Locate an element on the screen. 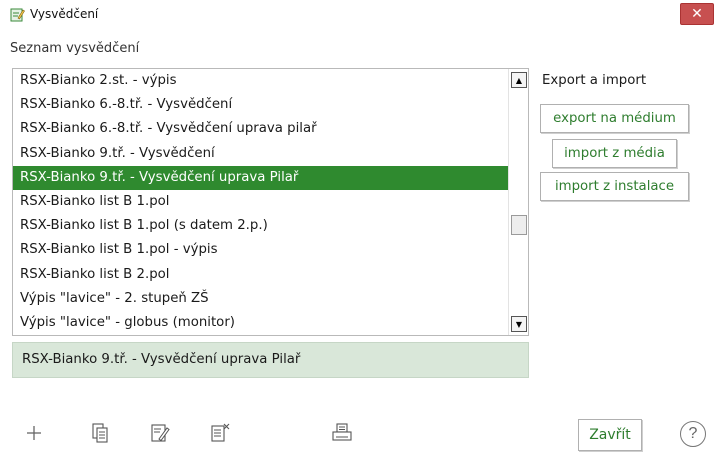  list-item: RSX-Bianko list B 1.pol (s datem 2.p.) is located at coordinates (261, 226).